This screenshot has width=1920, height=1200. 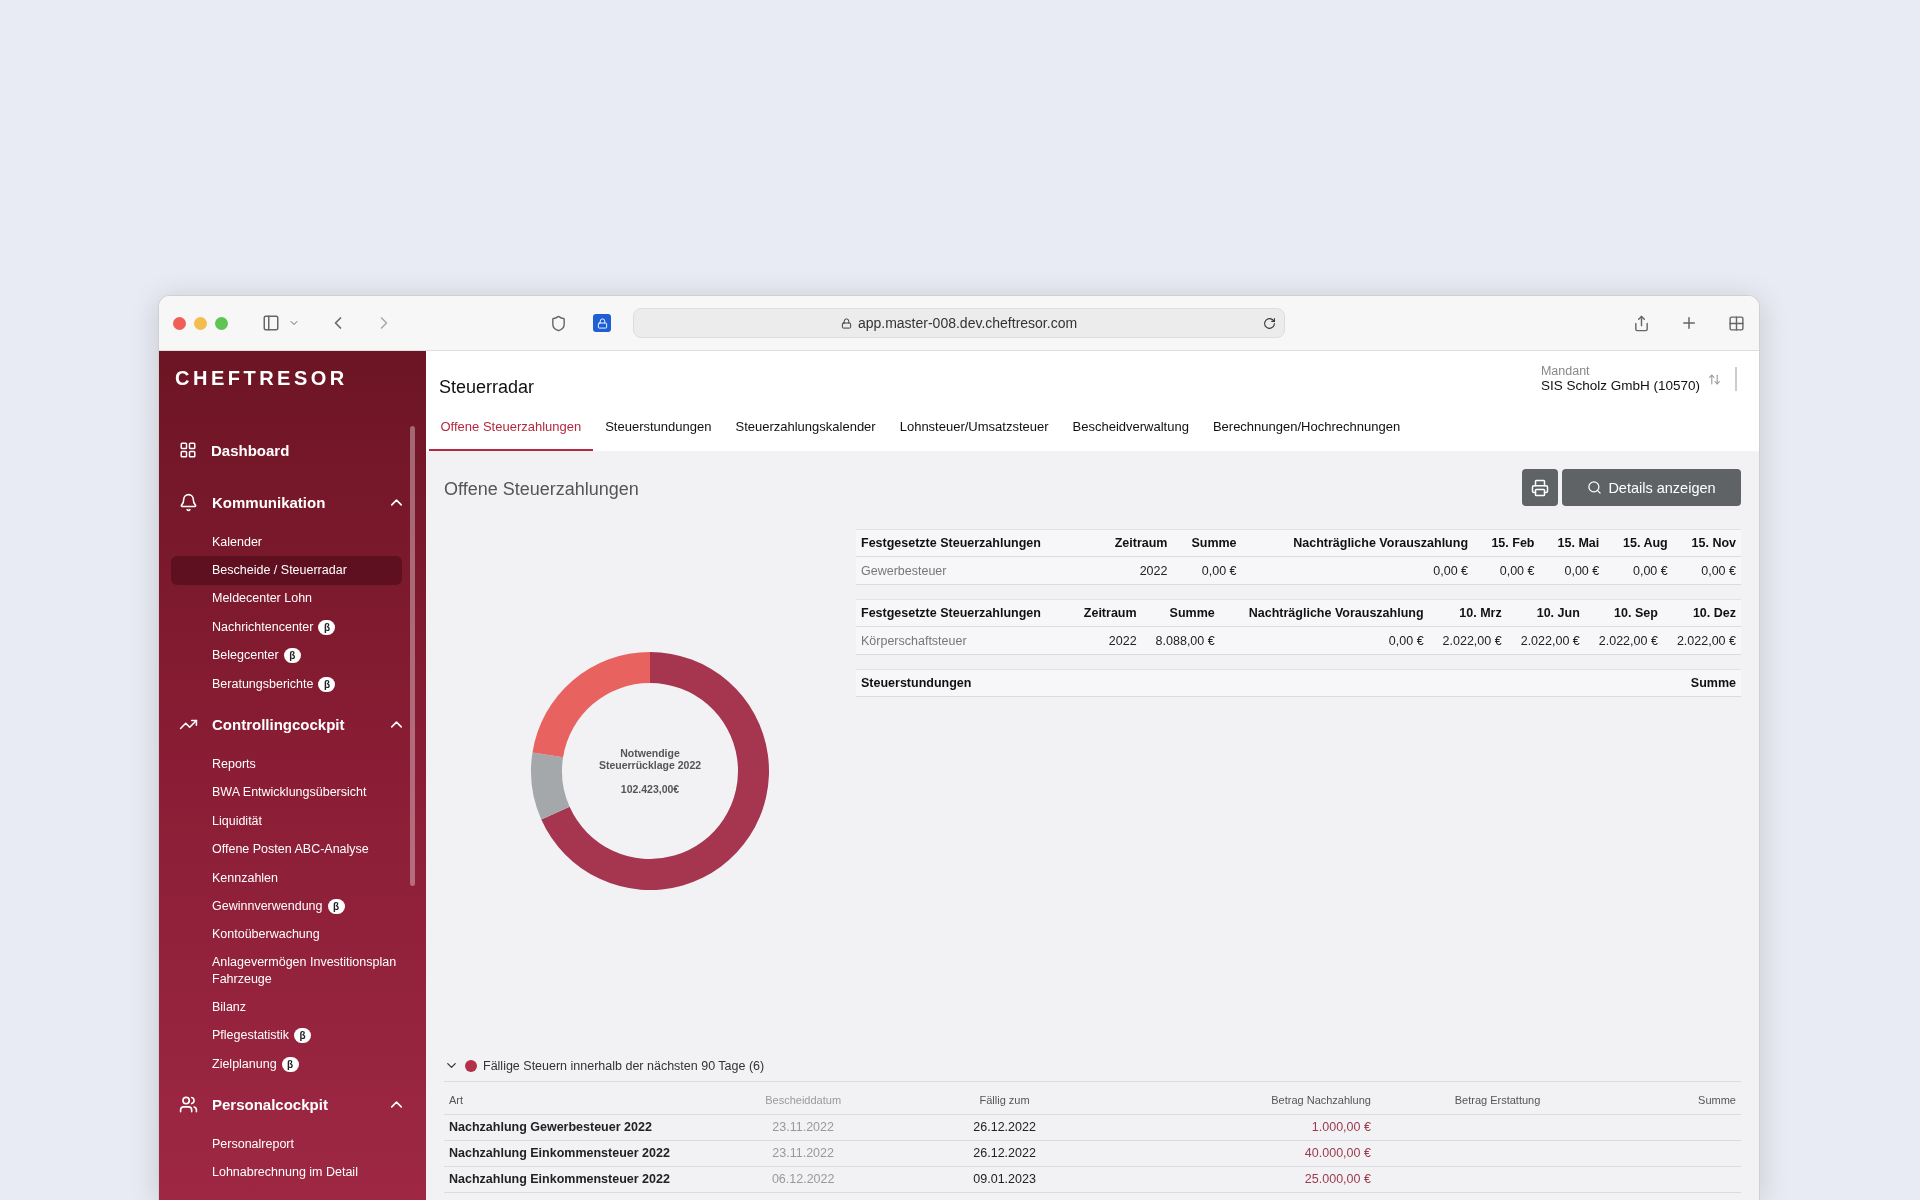 I want to click on column-header: Zeitraum, so click(x=1106, y=613).